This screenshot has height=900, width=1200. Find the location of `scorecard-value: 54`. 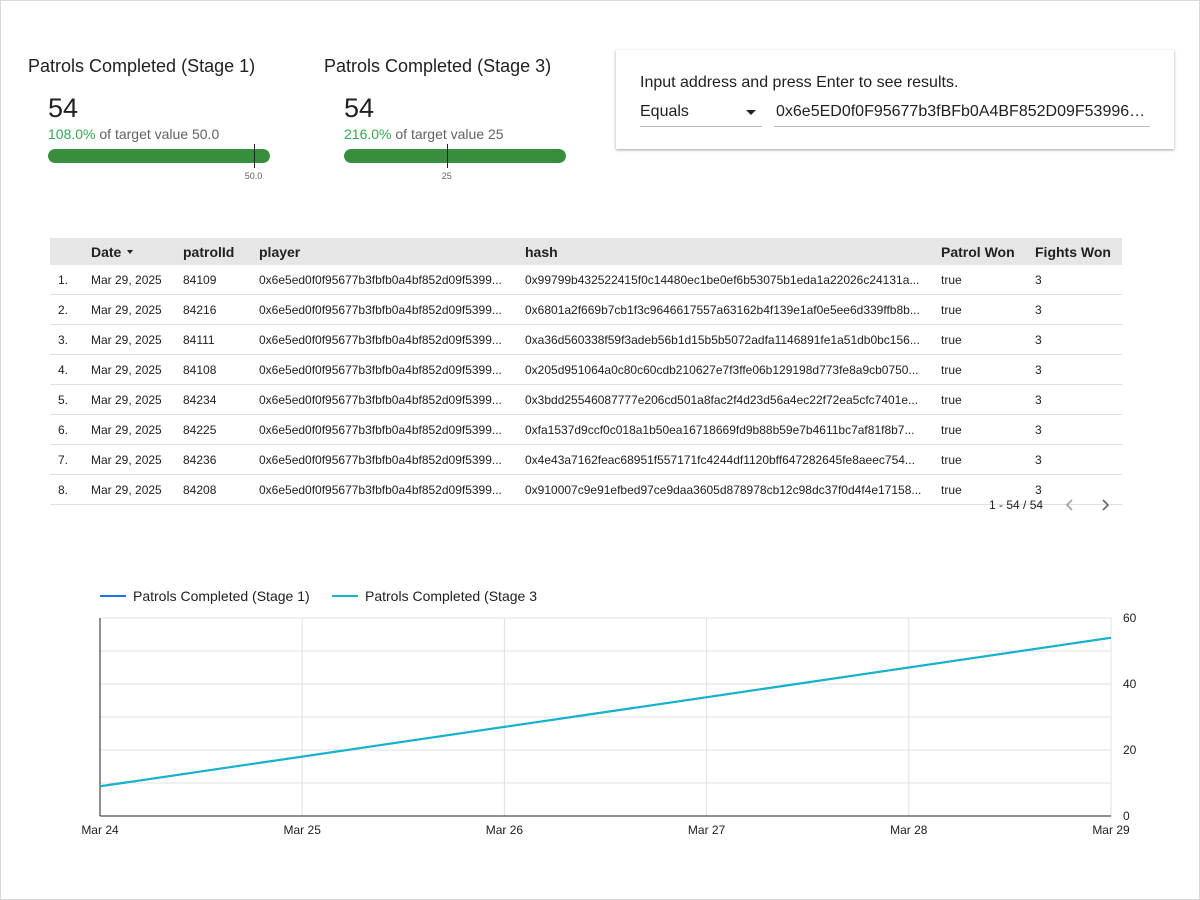

scorecard-value: 54 is located at coordinates (63, 108).